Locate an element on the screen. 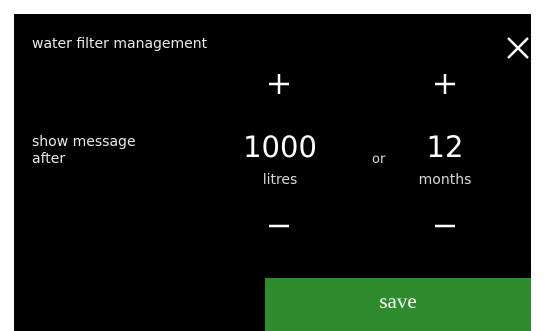 The height and width of the screenshot is (331, 545). show-message-label: show message after is located at coordinates (112, 151).